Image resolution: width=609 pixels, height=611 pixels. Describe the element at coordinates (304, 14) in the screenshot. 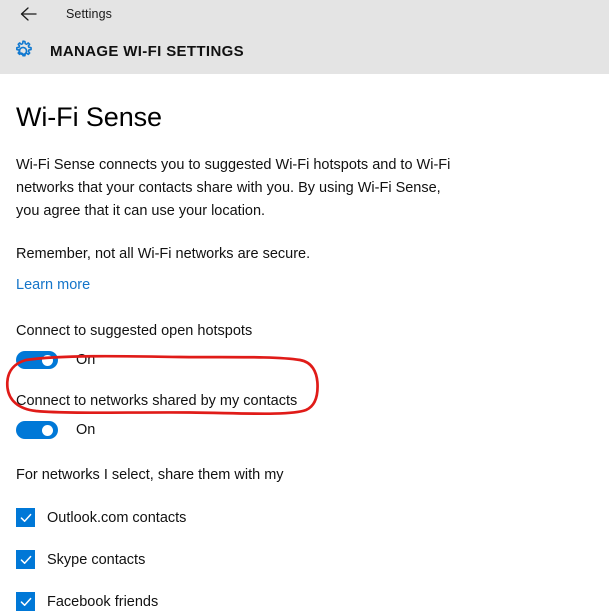

I see `window-titlebar: Settings` at that location.